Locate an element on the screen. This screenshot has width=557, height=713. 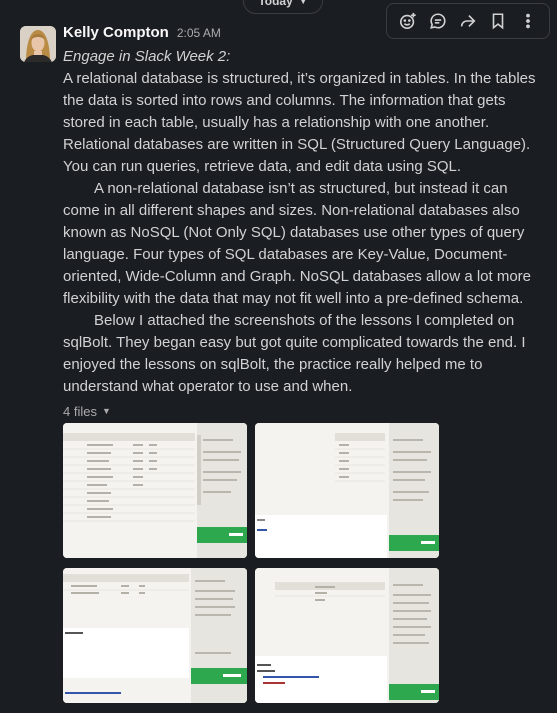
message-header: Kelly Compton 2:05 AM is located at coordinates (305, 35).